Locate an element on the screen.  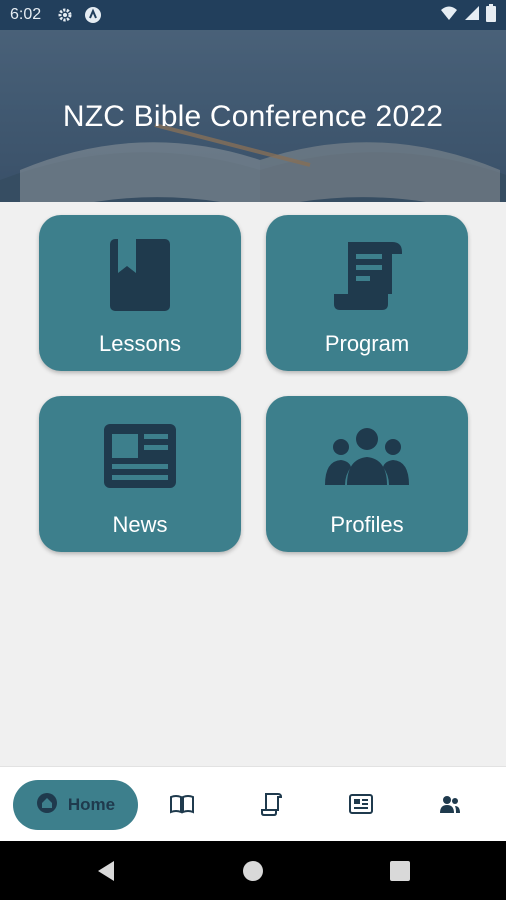
app-badge-icon is located at coordinates (93, 15).